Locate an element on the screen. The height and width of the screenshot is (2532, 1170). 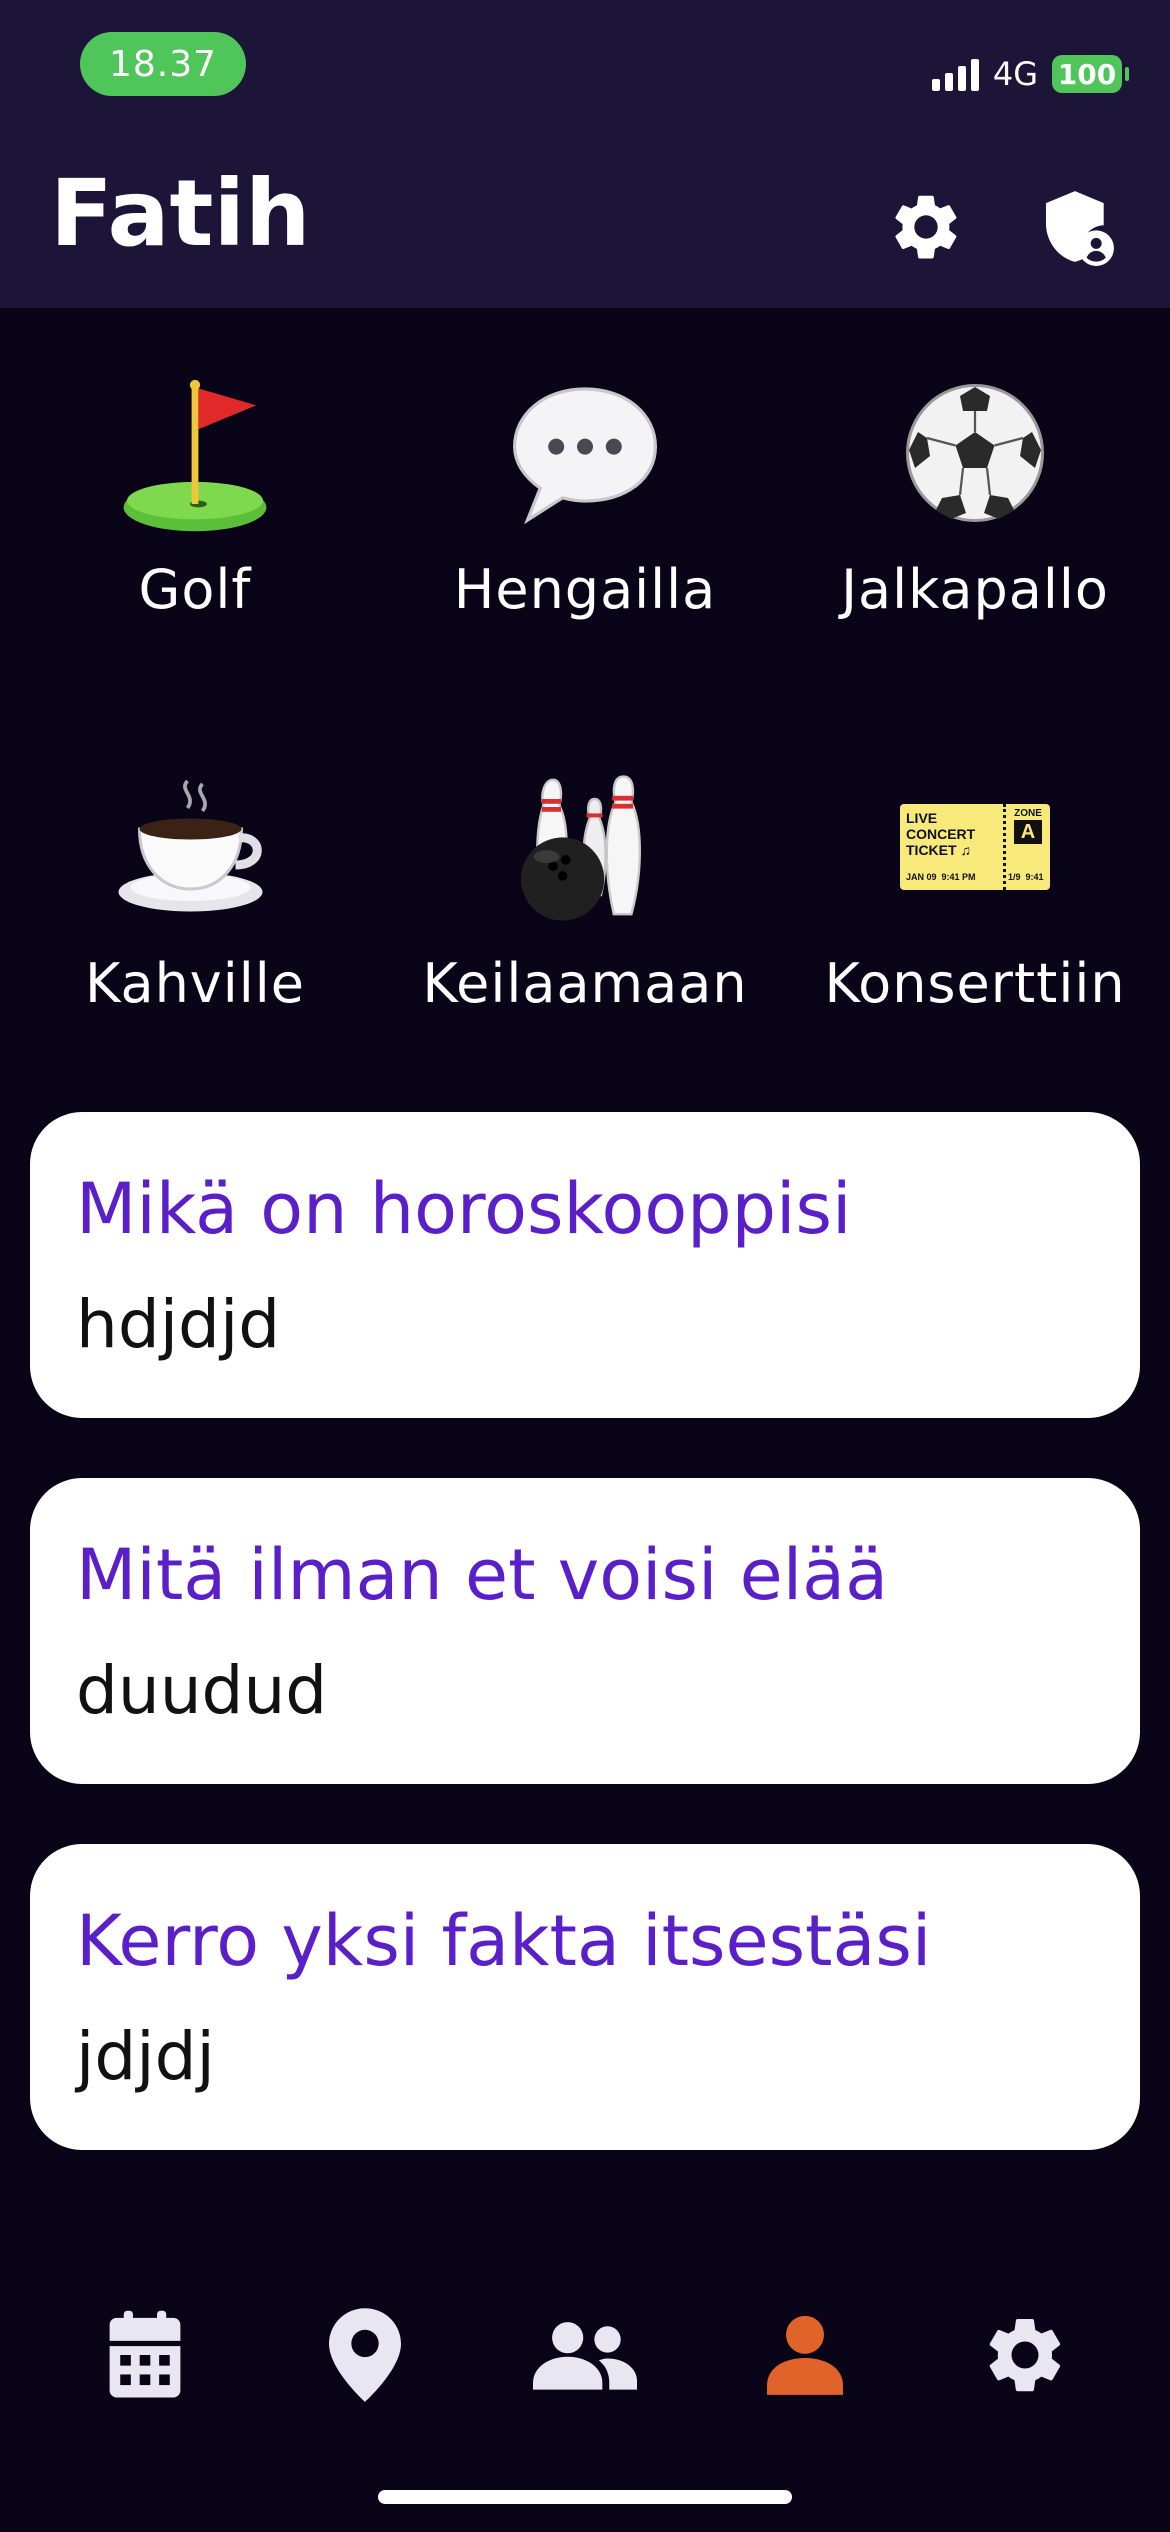
prompt-question: Kerro yksi fakta itsestäsi is located at coordinates (504, 1941).